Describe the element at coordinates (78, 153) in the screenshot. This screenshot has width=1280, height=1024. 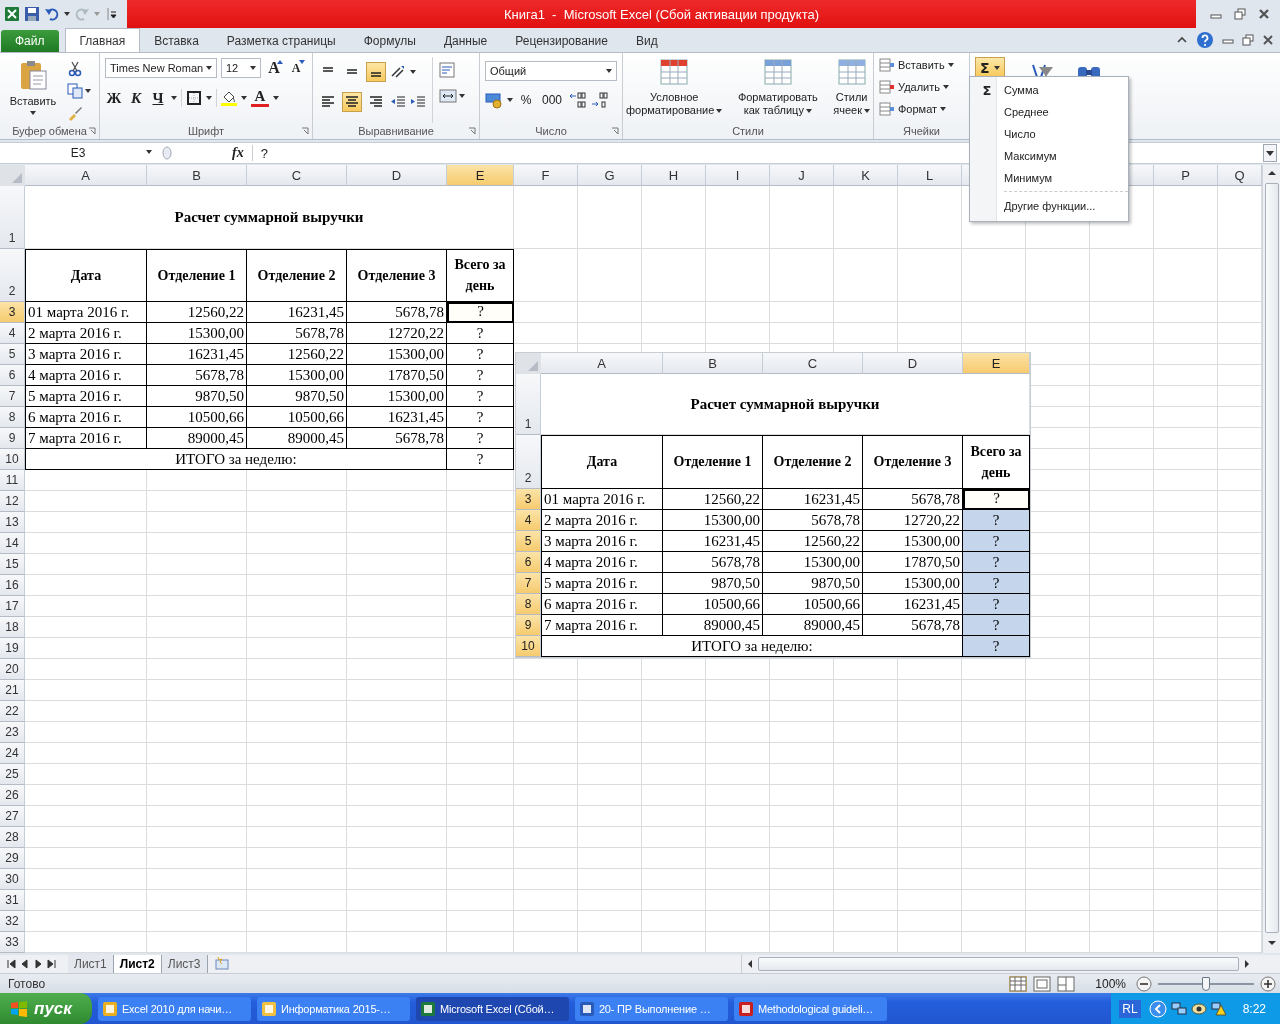
I see `name-box: E3` at that location.